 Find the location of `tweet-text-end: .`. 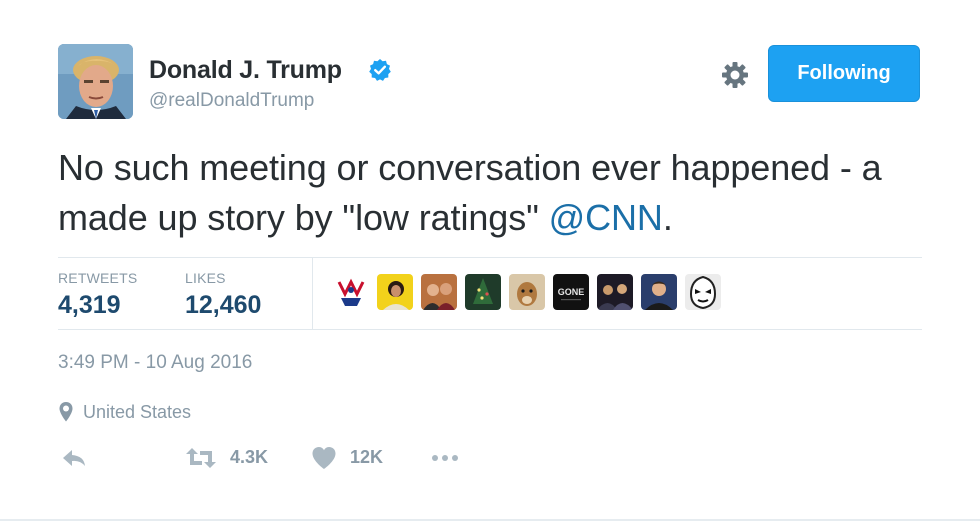

tweet-text-end: . is located at coordinates (667, 217).